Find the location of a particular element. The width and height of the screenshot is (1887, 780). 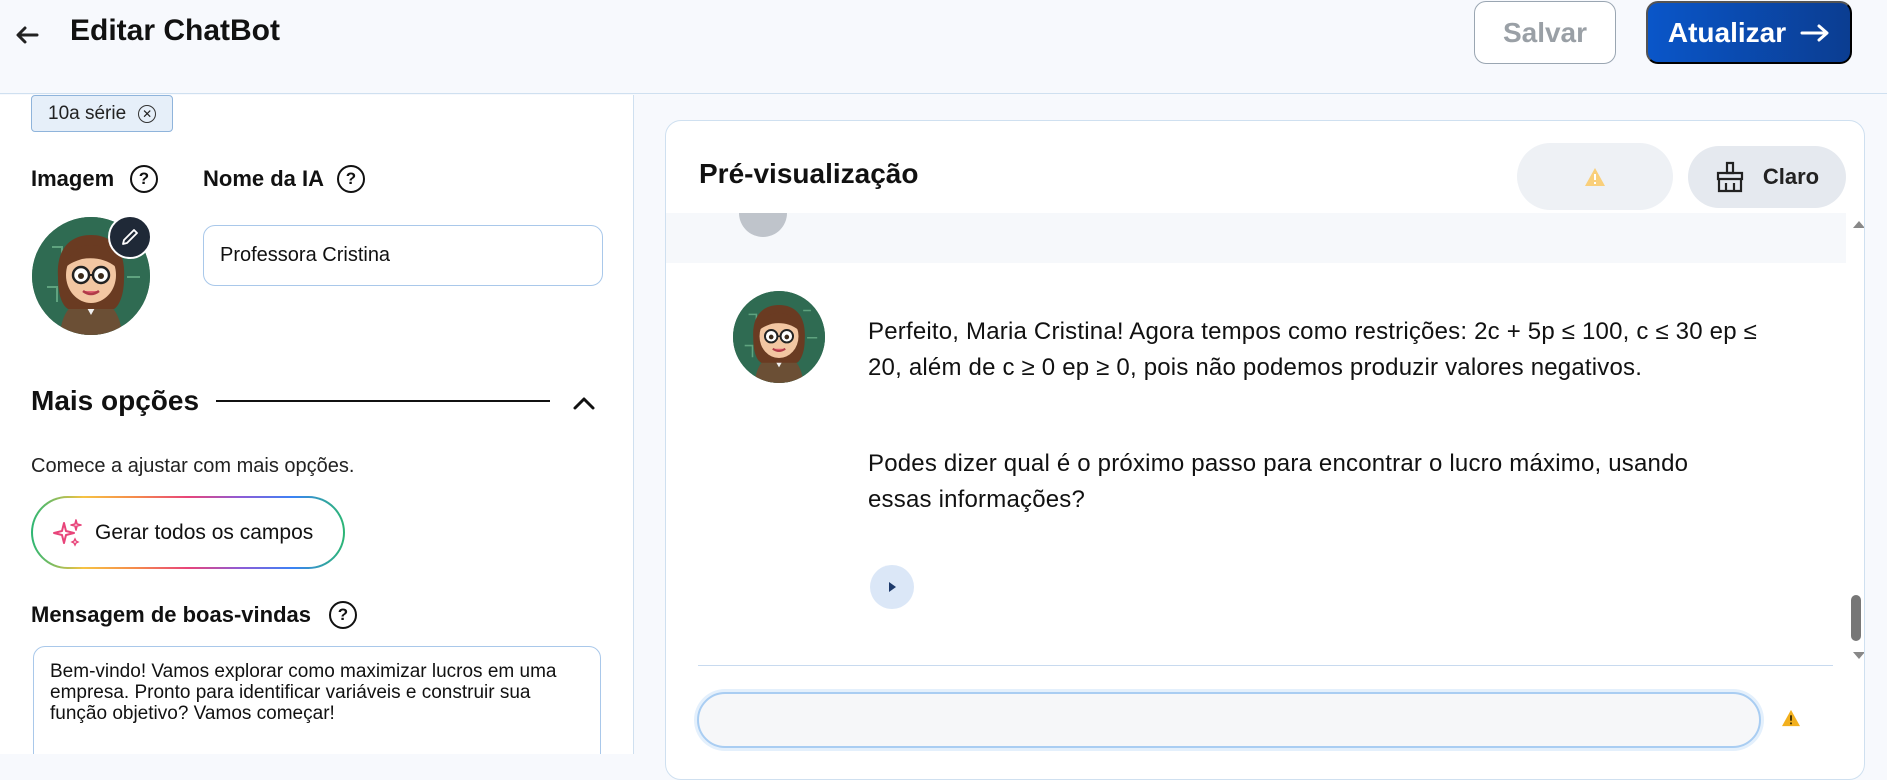

avatar is located at coordinates (779, 337).